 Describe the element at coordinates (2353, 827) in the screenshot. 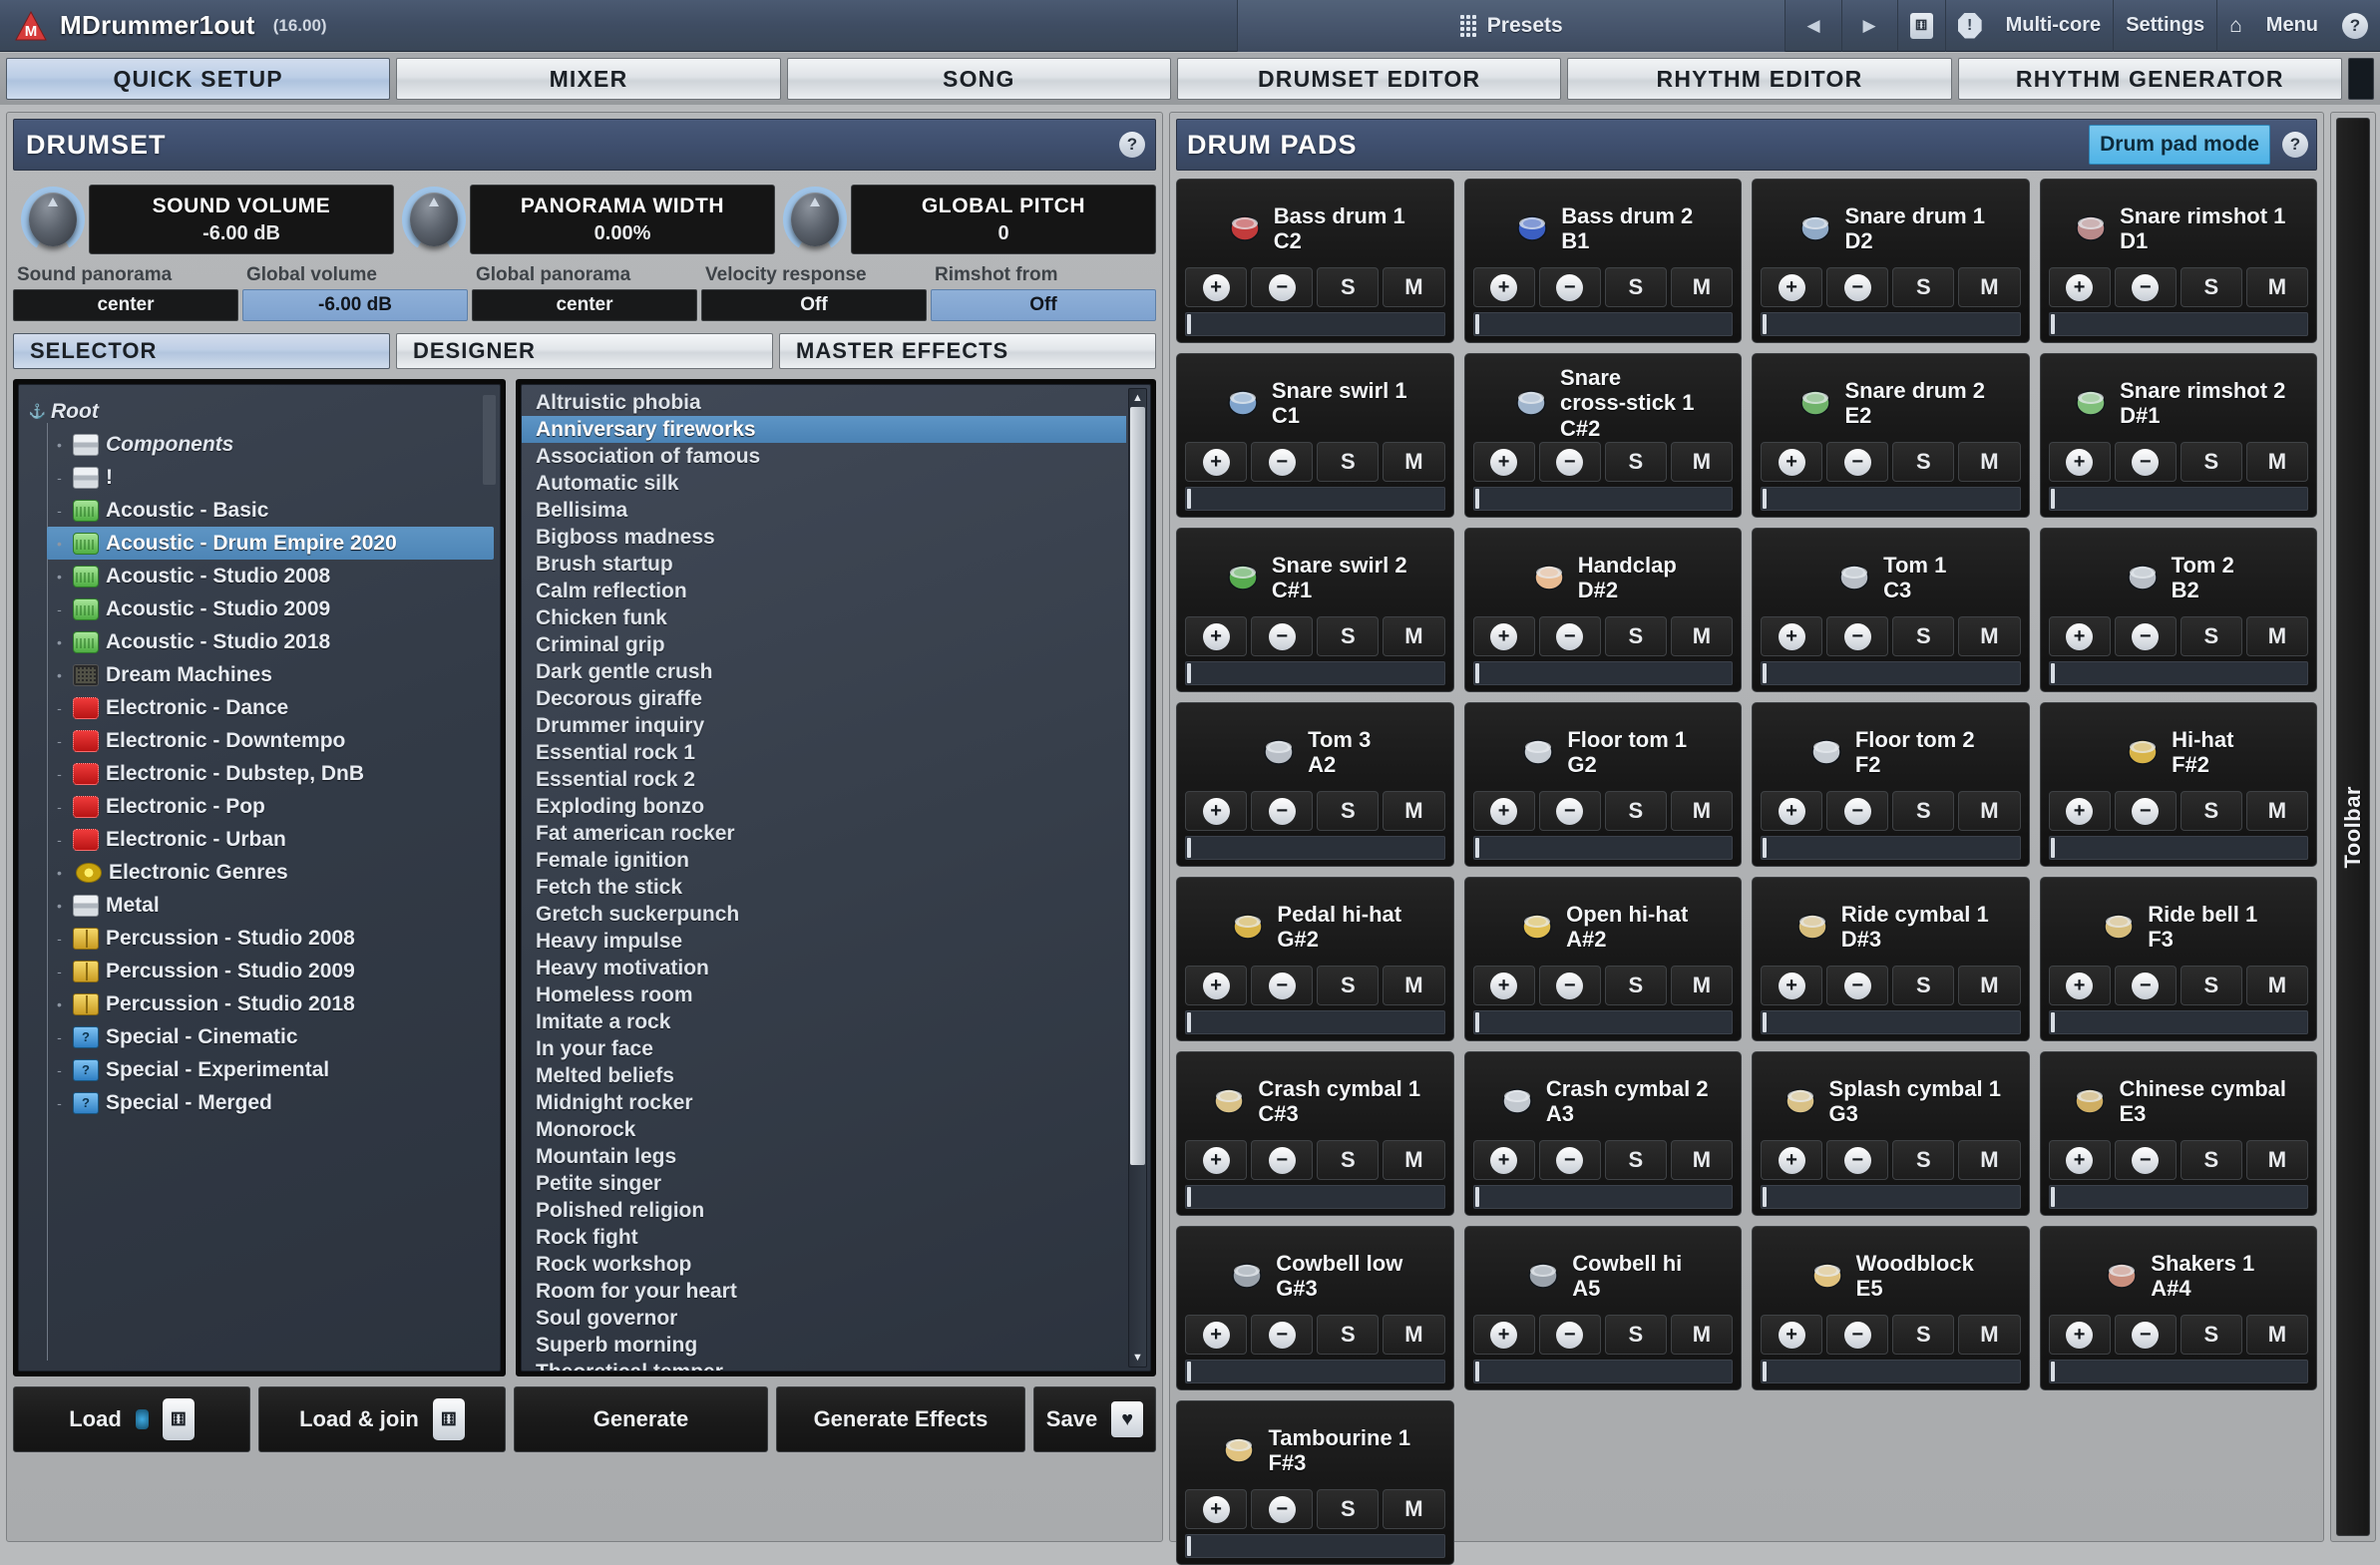

I see `toolbar-strip: Toolbar` at that location.